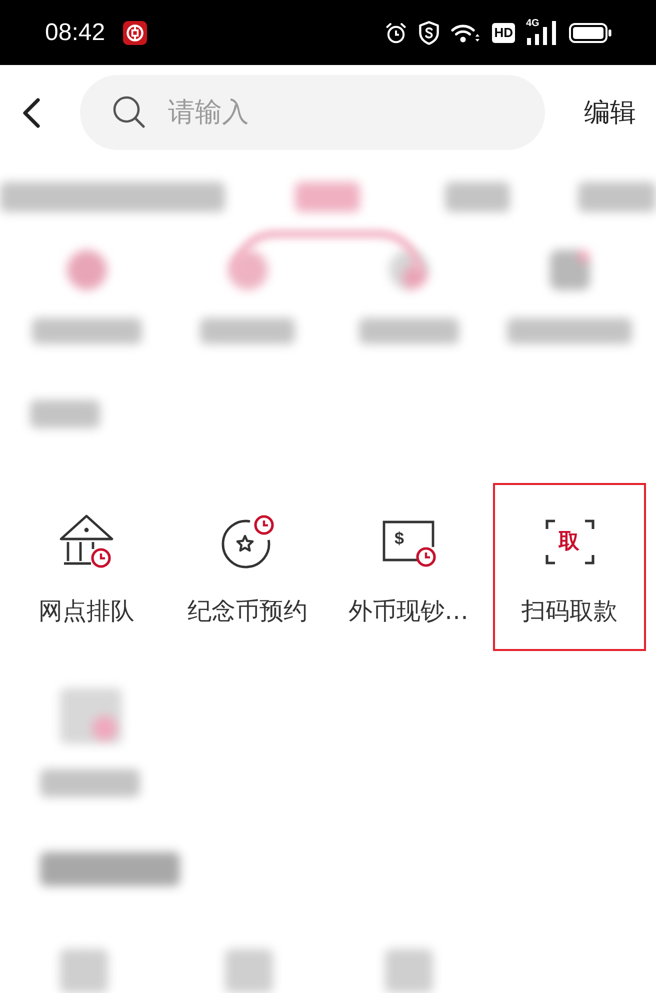 This screenshot has height=993, width=656. I want to click on network-type-label: 4G, so click(533, 23).